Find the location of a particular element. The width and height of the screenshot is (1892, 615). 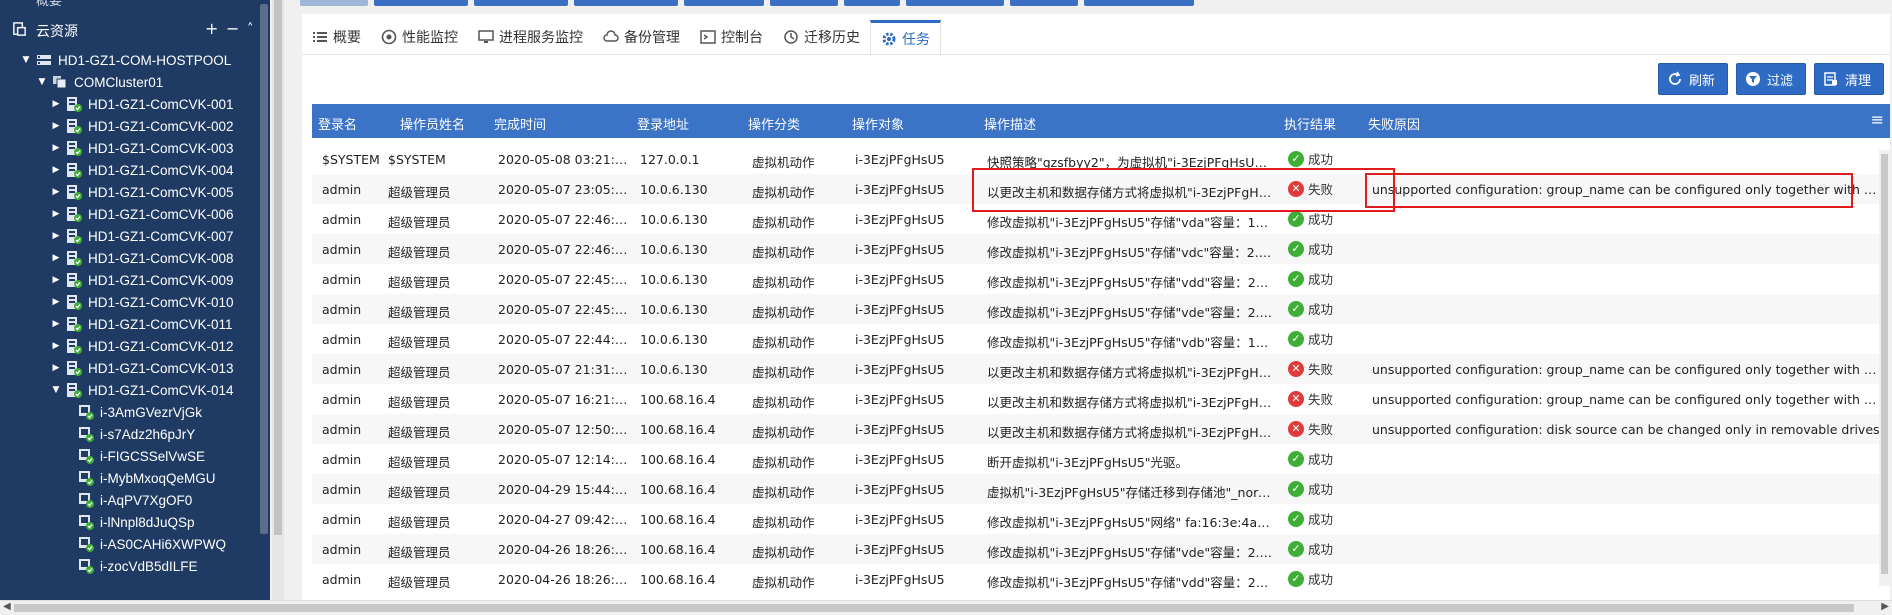

remove-icon: − is located at coordinates (232, 28).